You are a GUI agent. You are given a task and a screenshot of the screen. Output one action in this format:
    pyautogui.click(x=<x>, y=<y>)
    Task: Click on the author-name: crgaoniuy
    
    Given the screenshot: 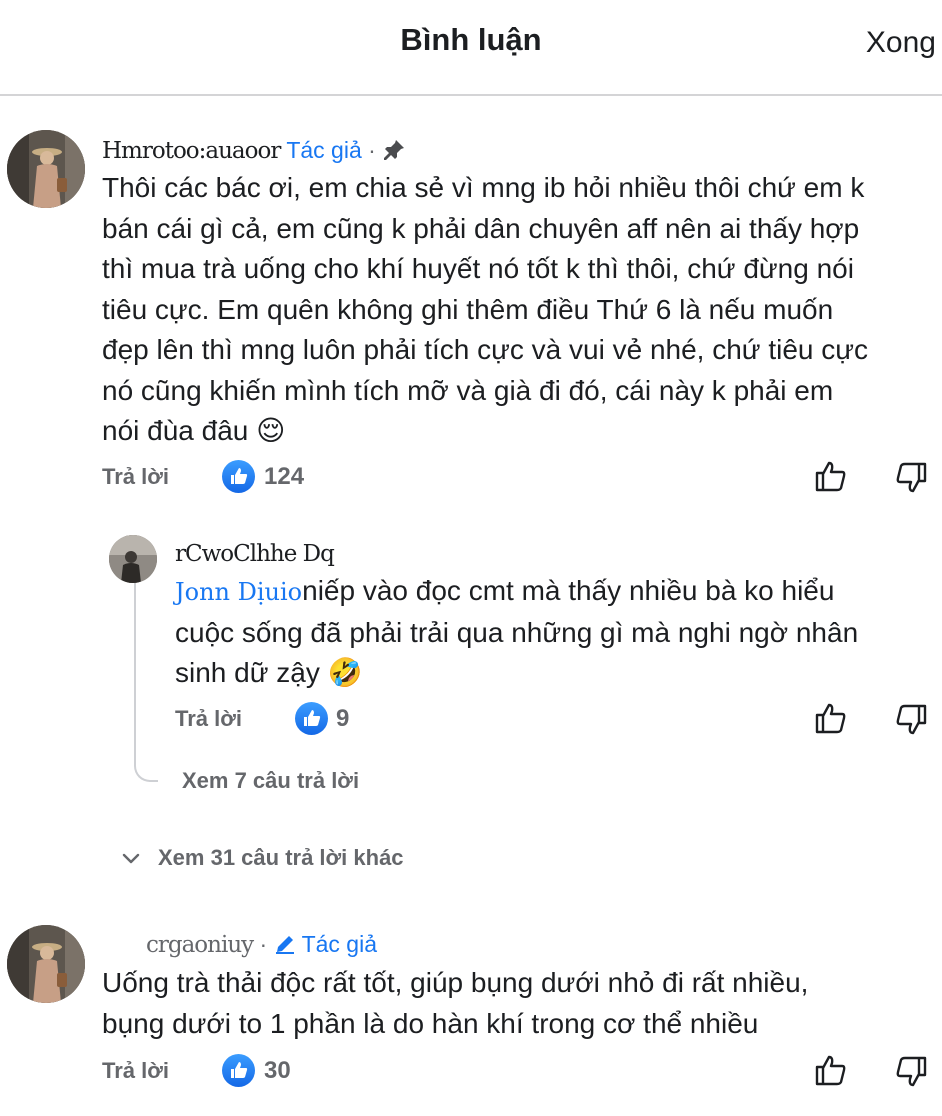 What is the action you would take?
    pyautogui.click(x=200, y=945)
    